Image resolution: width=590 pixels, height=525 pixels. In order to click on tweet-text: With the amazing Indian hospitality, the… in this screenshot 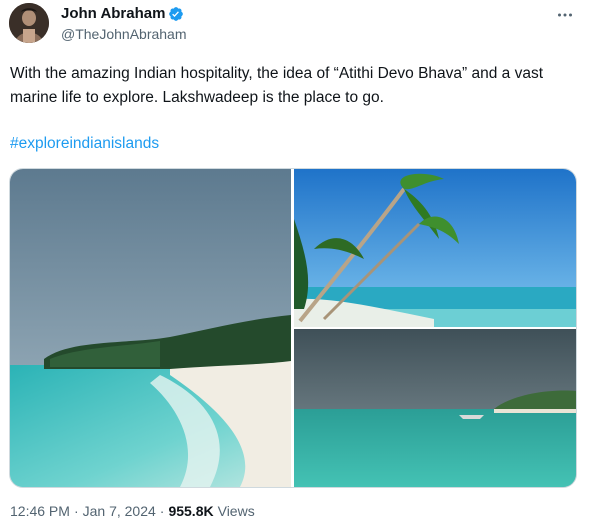, I will do `click(277, 85)`.